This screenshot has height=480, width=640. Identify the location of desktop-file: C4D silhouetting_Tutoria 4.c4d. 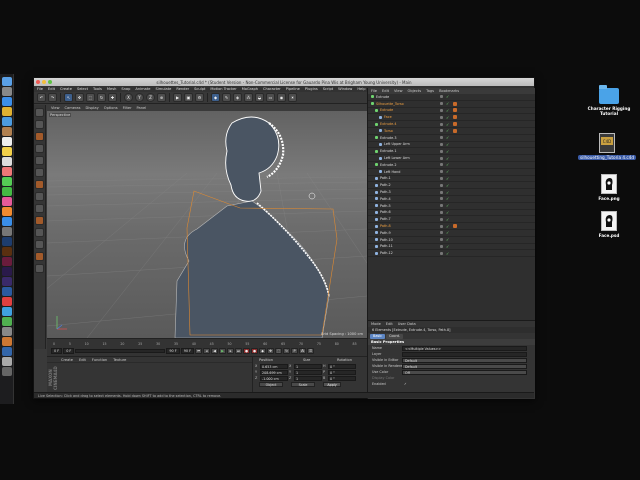
(607, 146).